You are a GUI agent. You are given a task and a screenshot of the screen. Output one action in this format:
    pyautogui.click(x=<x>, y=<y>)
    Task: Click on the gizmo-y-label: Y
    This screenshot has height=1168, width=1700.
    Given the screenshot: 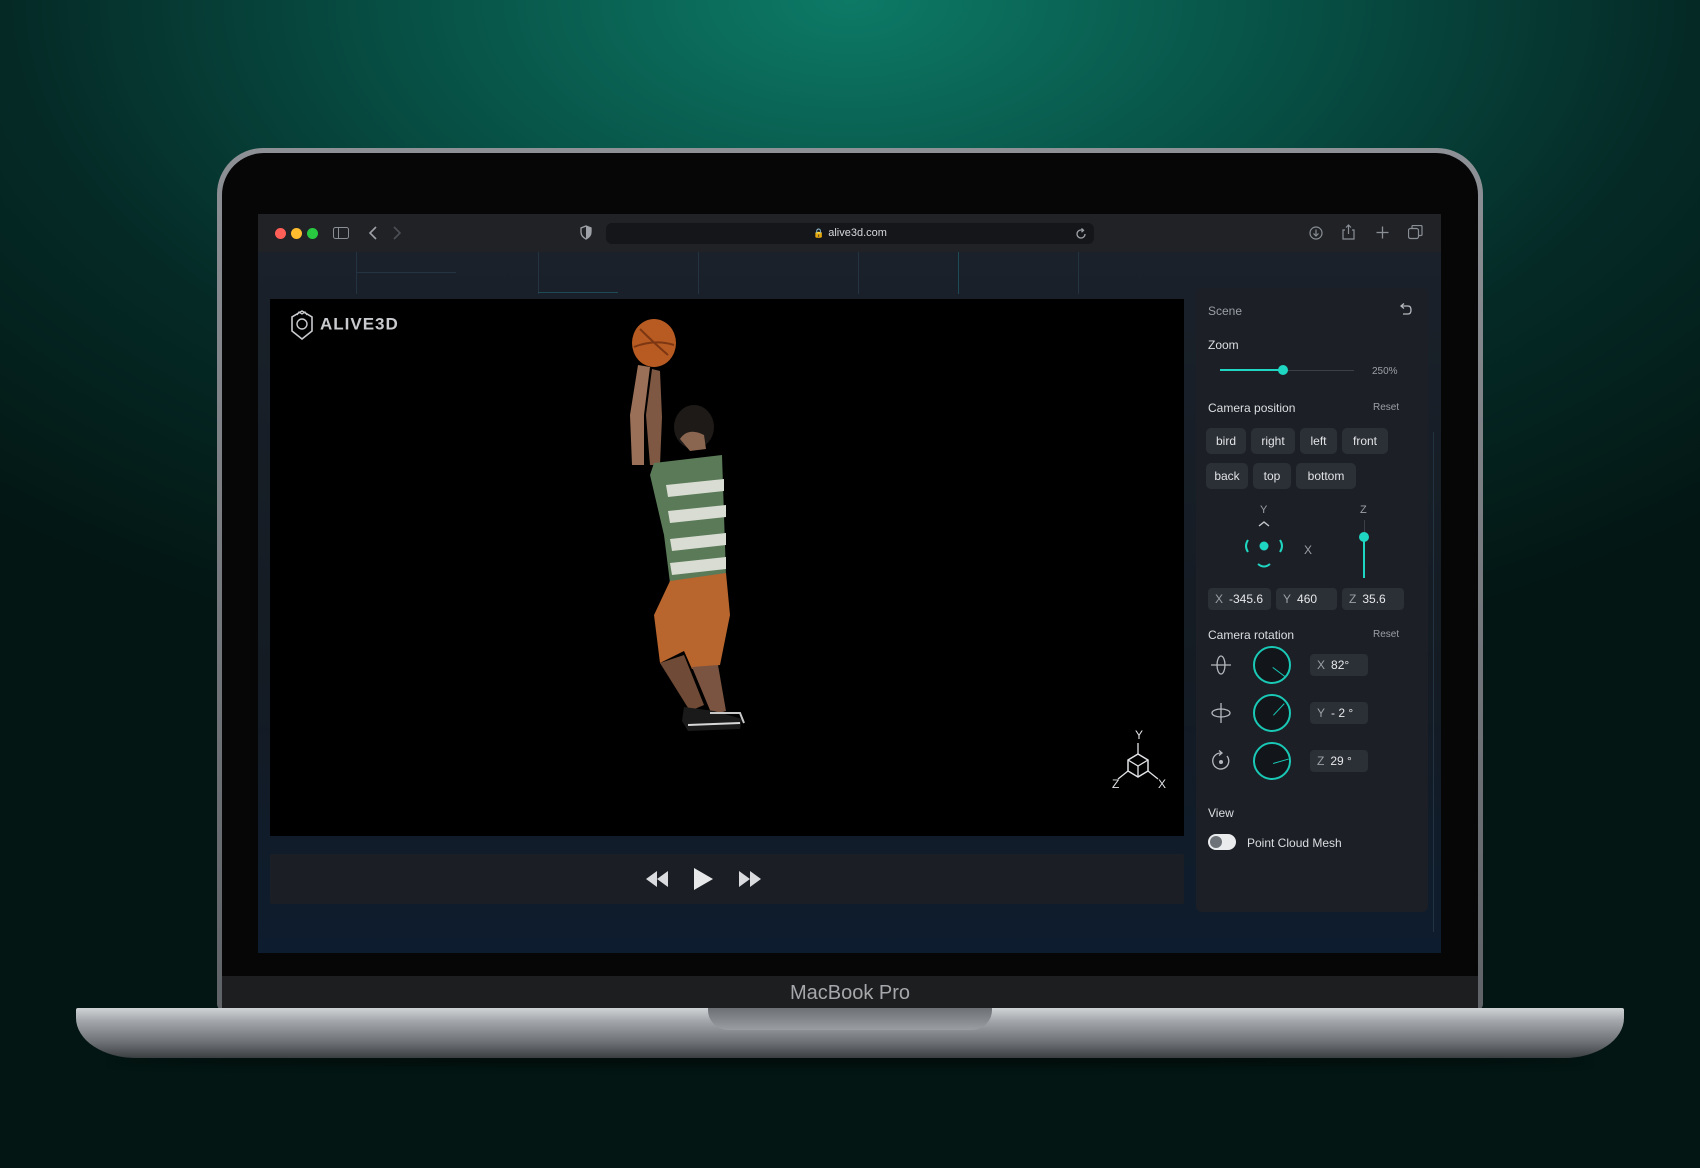 What is the action you would take?
    pyautogui.click(x=1139, y=735)
    